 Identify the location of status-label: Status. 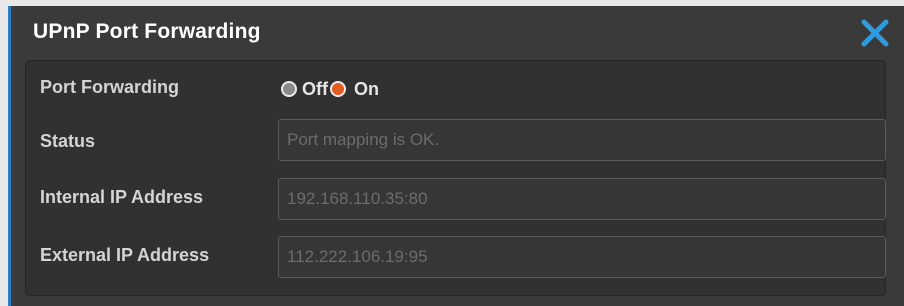
(68, 141).